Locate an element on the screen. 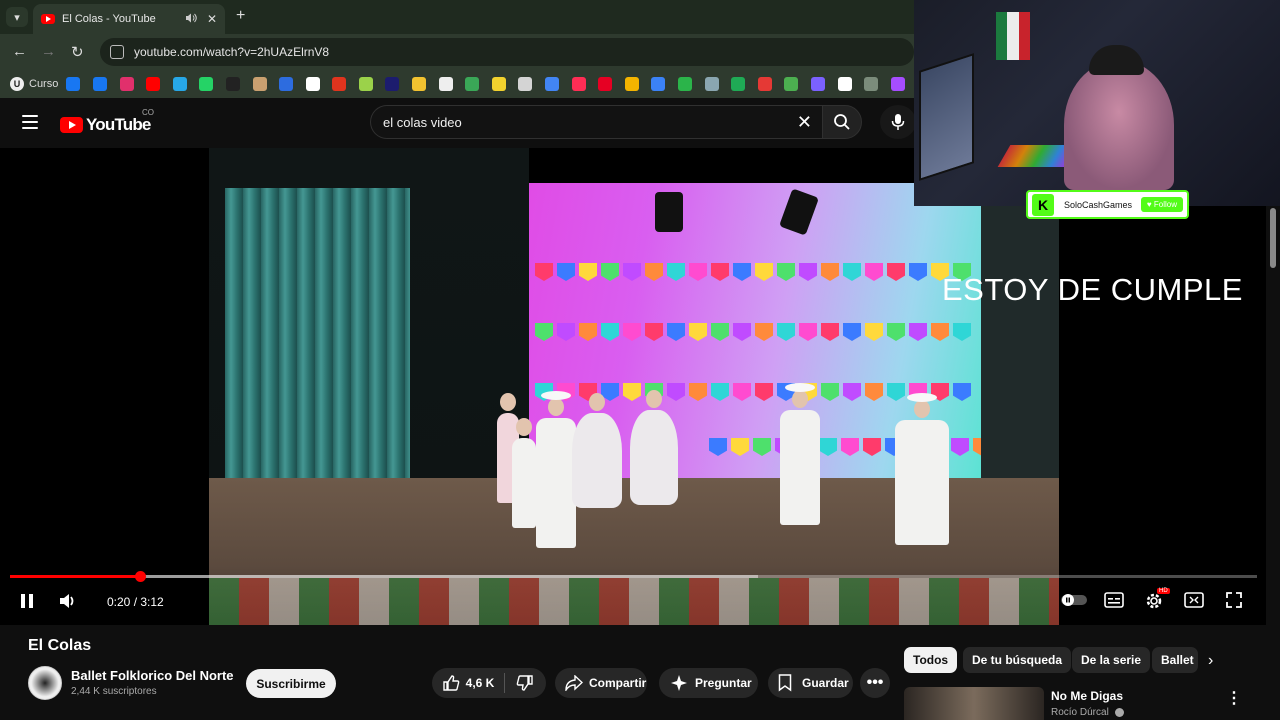 This screenshot has width=1280, height=720. chevron-right-icon: › is located at coordinates (1210, 661).